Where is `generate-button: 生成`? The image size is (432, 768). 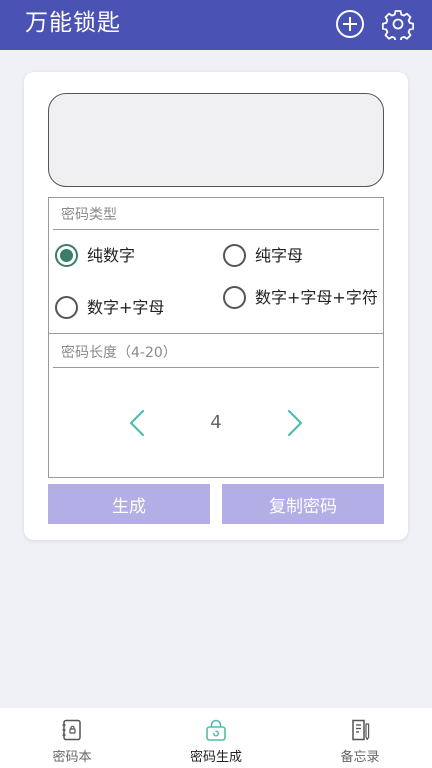
generate-button: 生成 is located at coordinates (129, 504).